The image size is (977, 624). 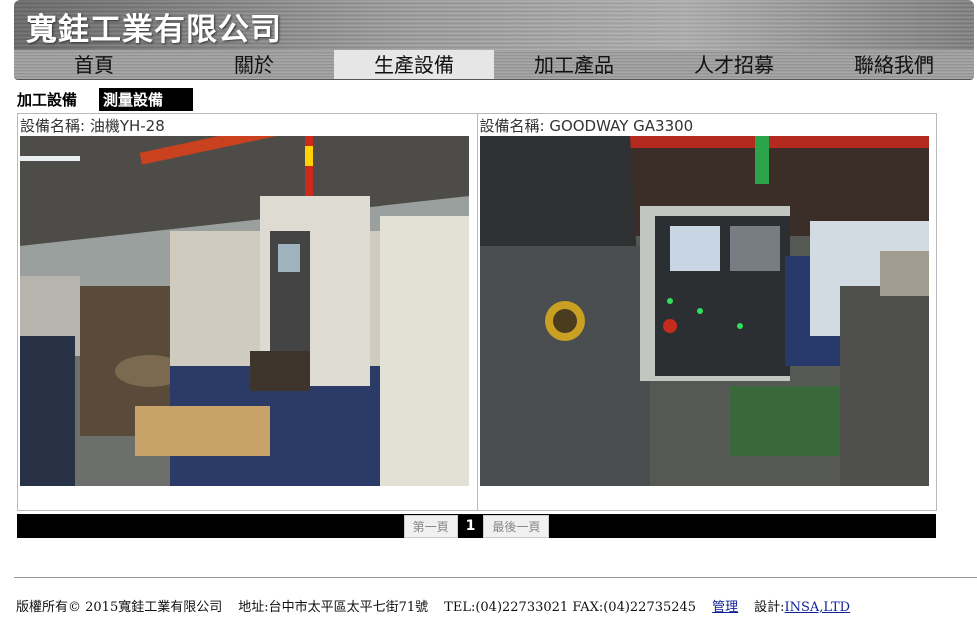 I want to click on contact-numbers: TEL:(04)22733021 FAX:(04)22735245, so click(x=570, y=607).